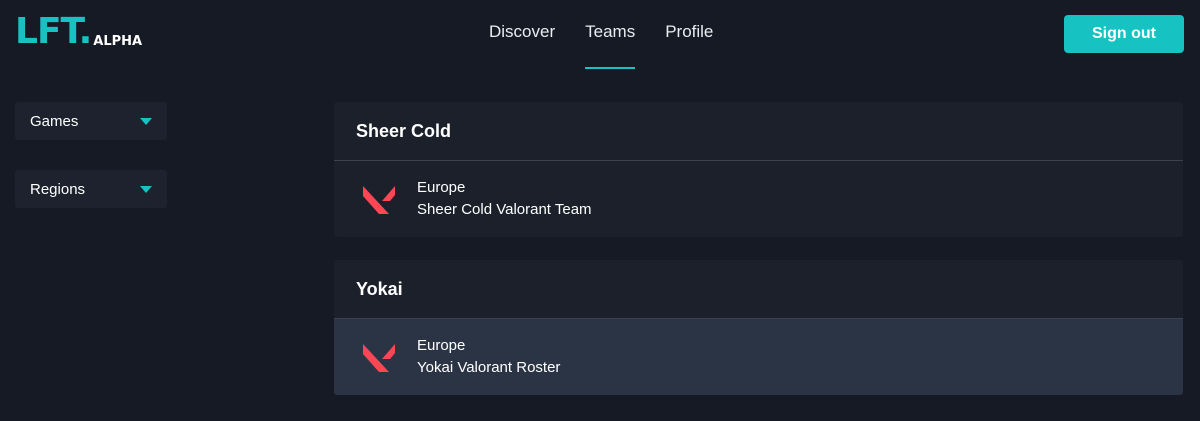 This screenshot has height=421, width=1200. I want to click on team-row: Europe Sheer Cold Valorant Team, so click(758, 199).